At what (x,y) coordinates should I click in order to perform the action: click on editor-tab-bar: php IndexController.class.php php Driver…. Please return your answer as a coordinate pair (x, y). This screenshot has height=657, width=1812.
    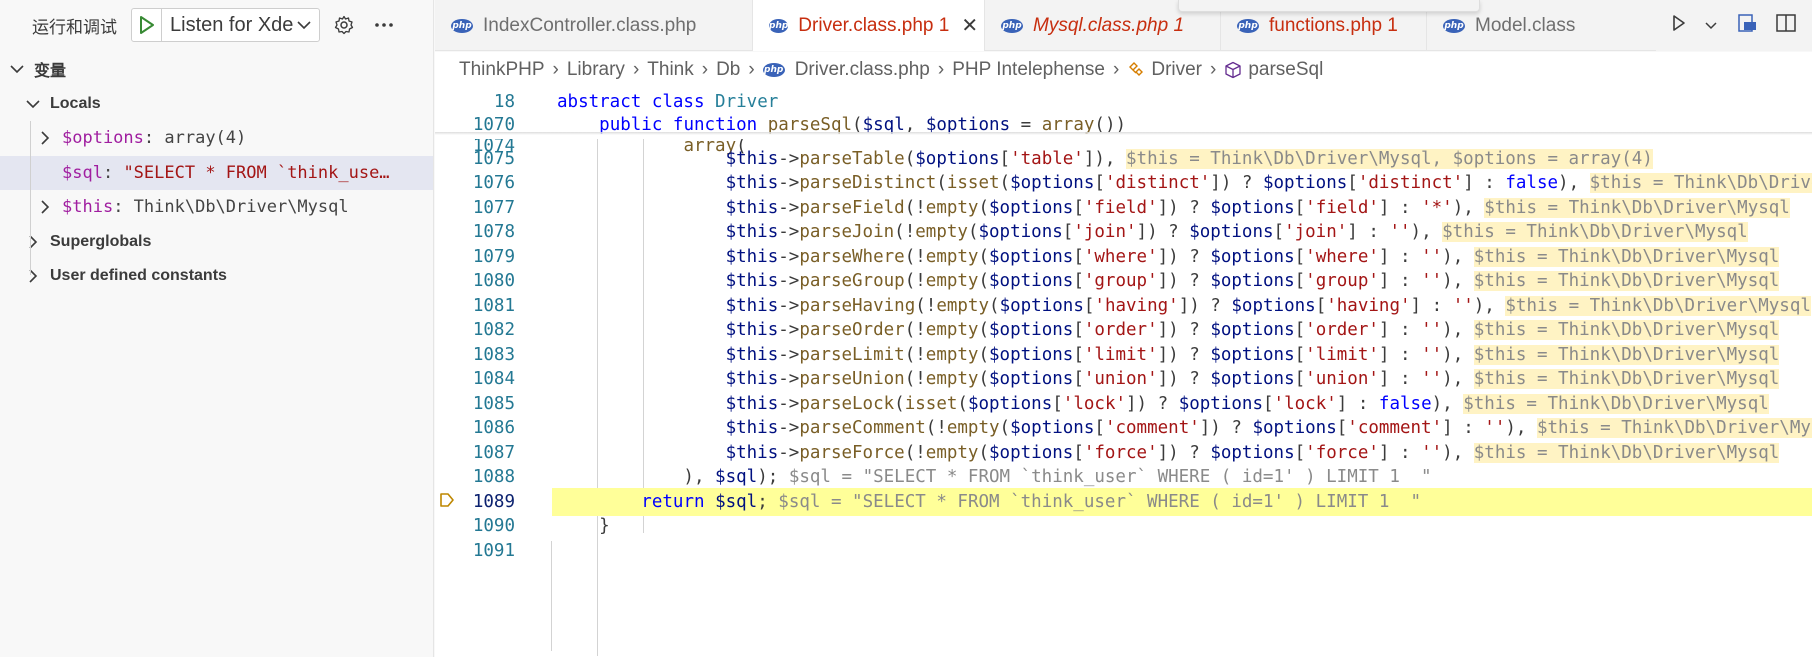
    Looking at the image, I should click on (1123, 25).